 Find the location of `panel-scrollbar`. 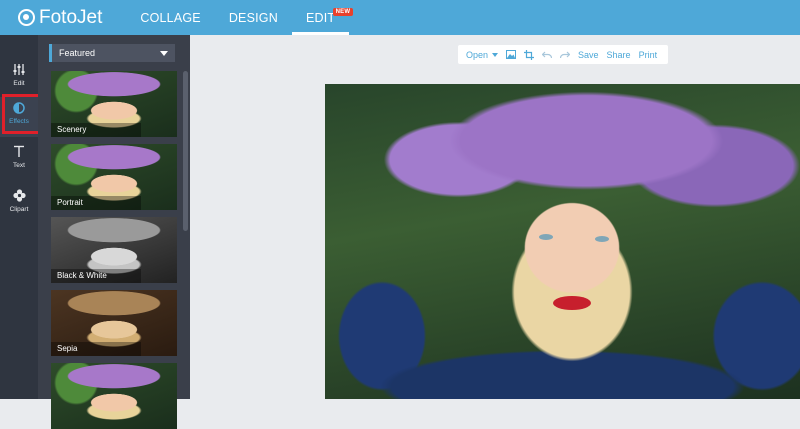

panel-scrollbar is located at coordinates (185, 151).